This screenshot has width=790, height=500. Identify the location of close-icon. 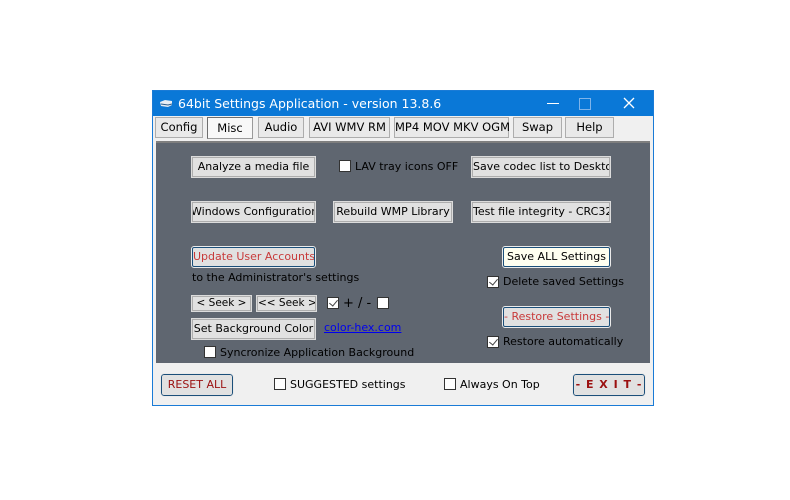
(630, 103).